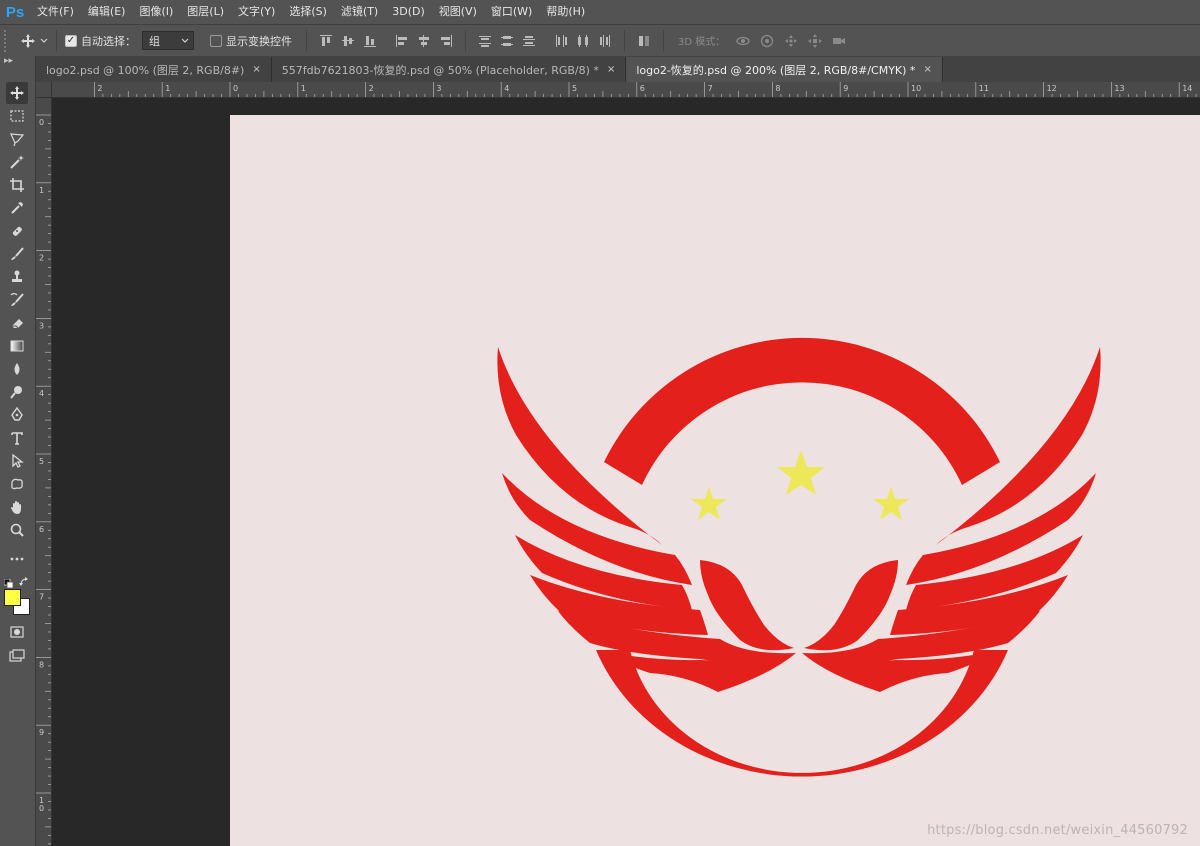 Image resolution: width=1200 pixels, height=846 pixels. Describe the element at coordinates (17, 139) in the screenshot. I see `lasso-tool-icon` at that location.